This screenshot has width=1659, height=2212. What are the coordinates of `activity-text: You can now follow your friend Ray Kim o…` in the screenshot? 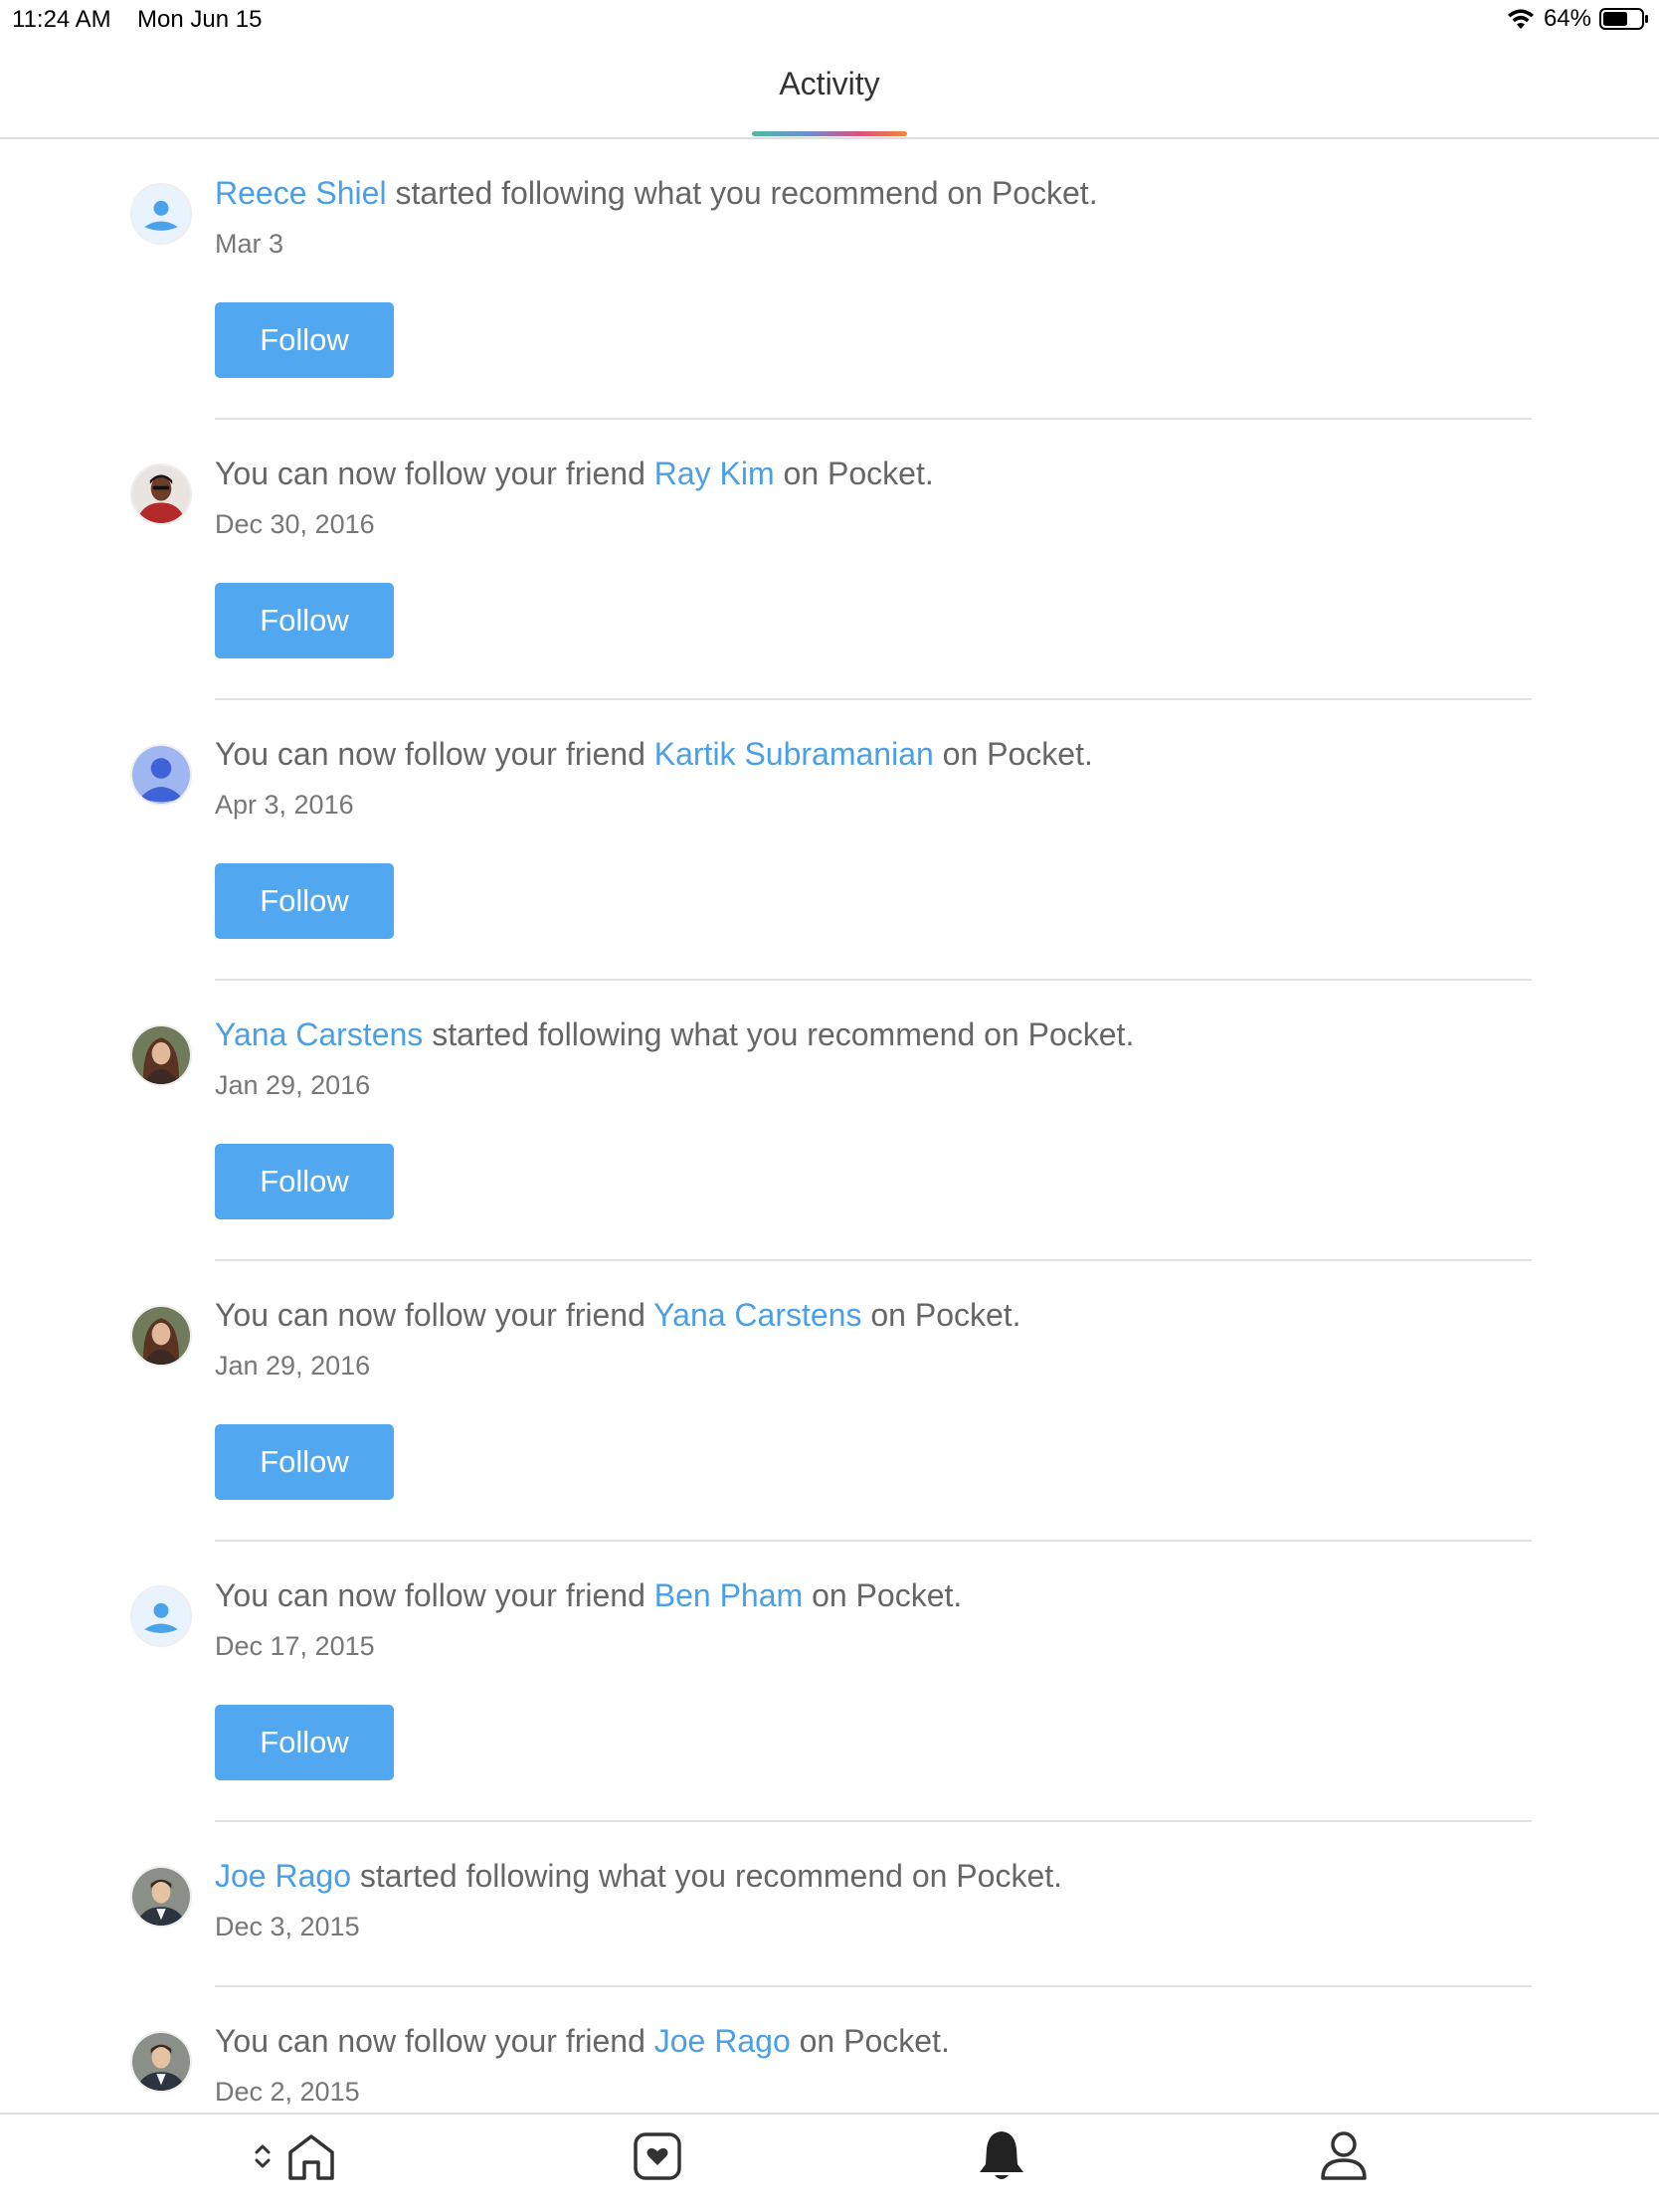 It's located at (574, 474).